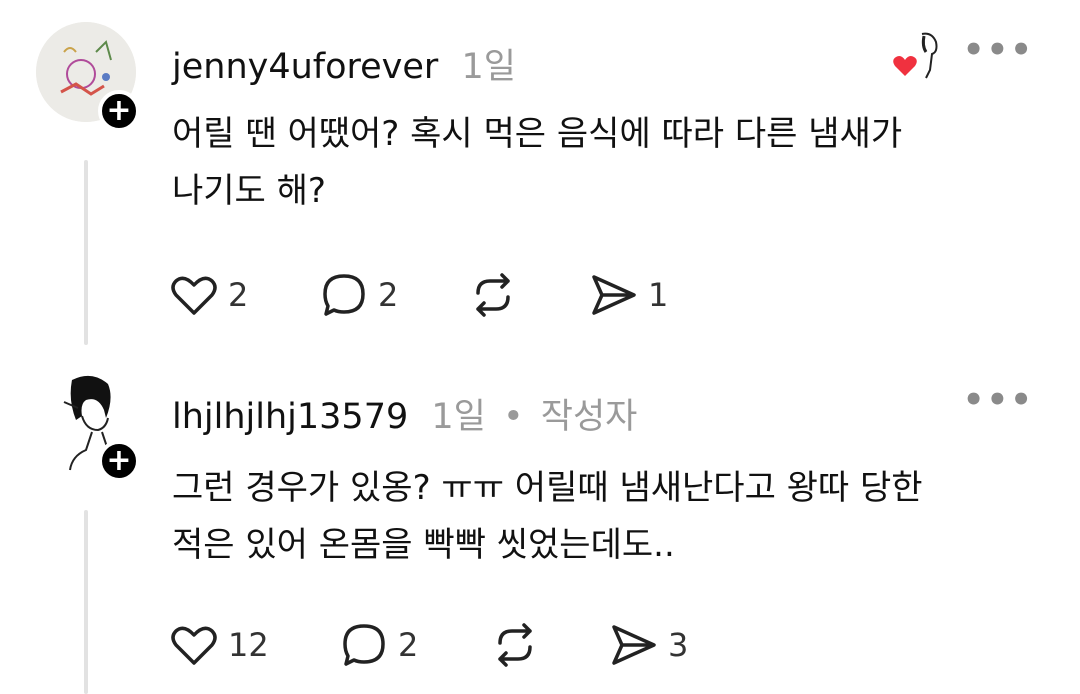  What do you see at coordinates (480, 645) in the screenshot?
I see `action-bar: 12 2 3` at bounding box center [480, 645].